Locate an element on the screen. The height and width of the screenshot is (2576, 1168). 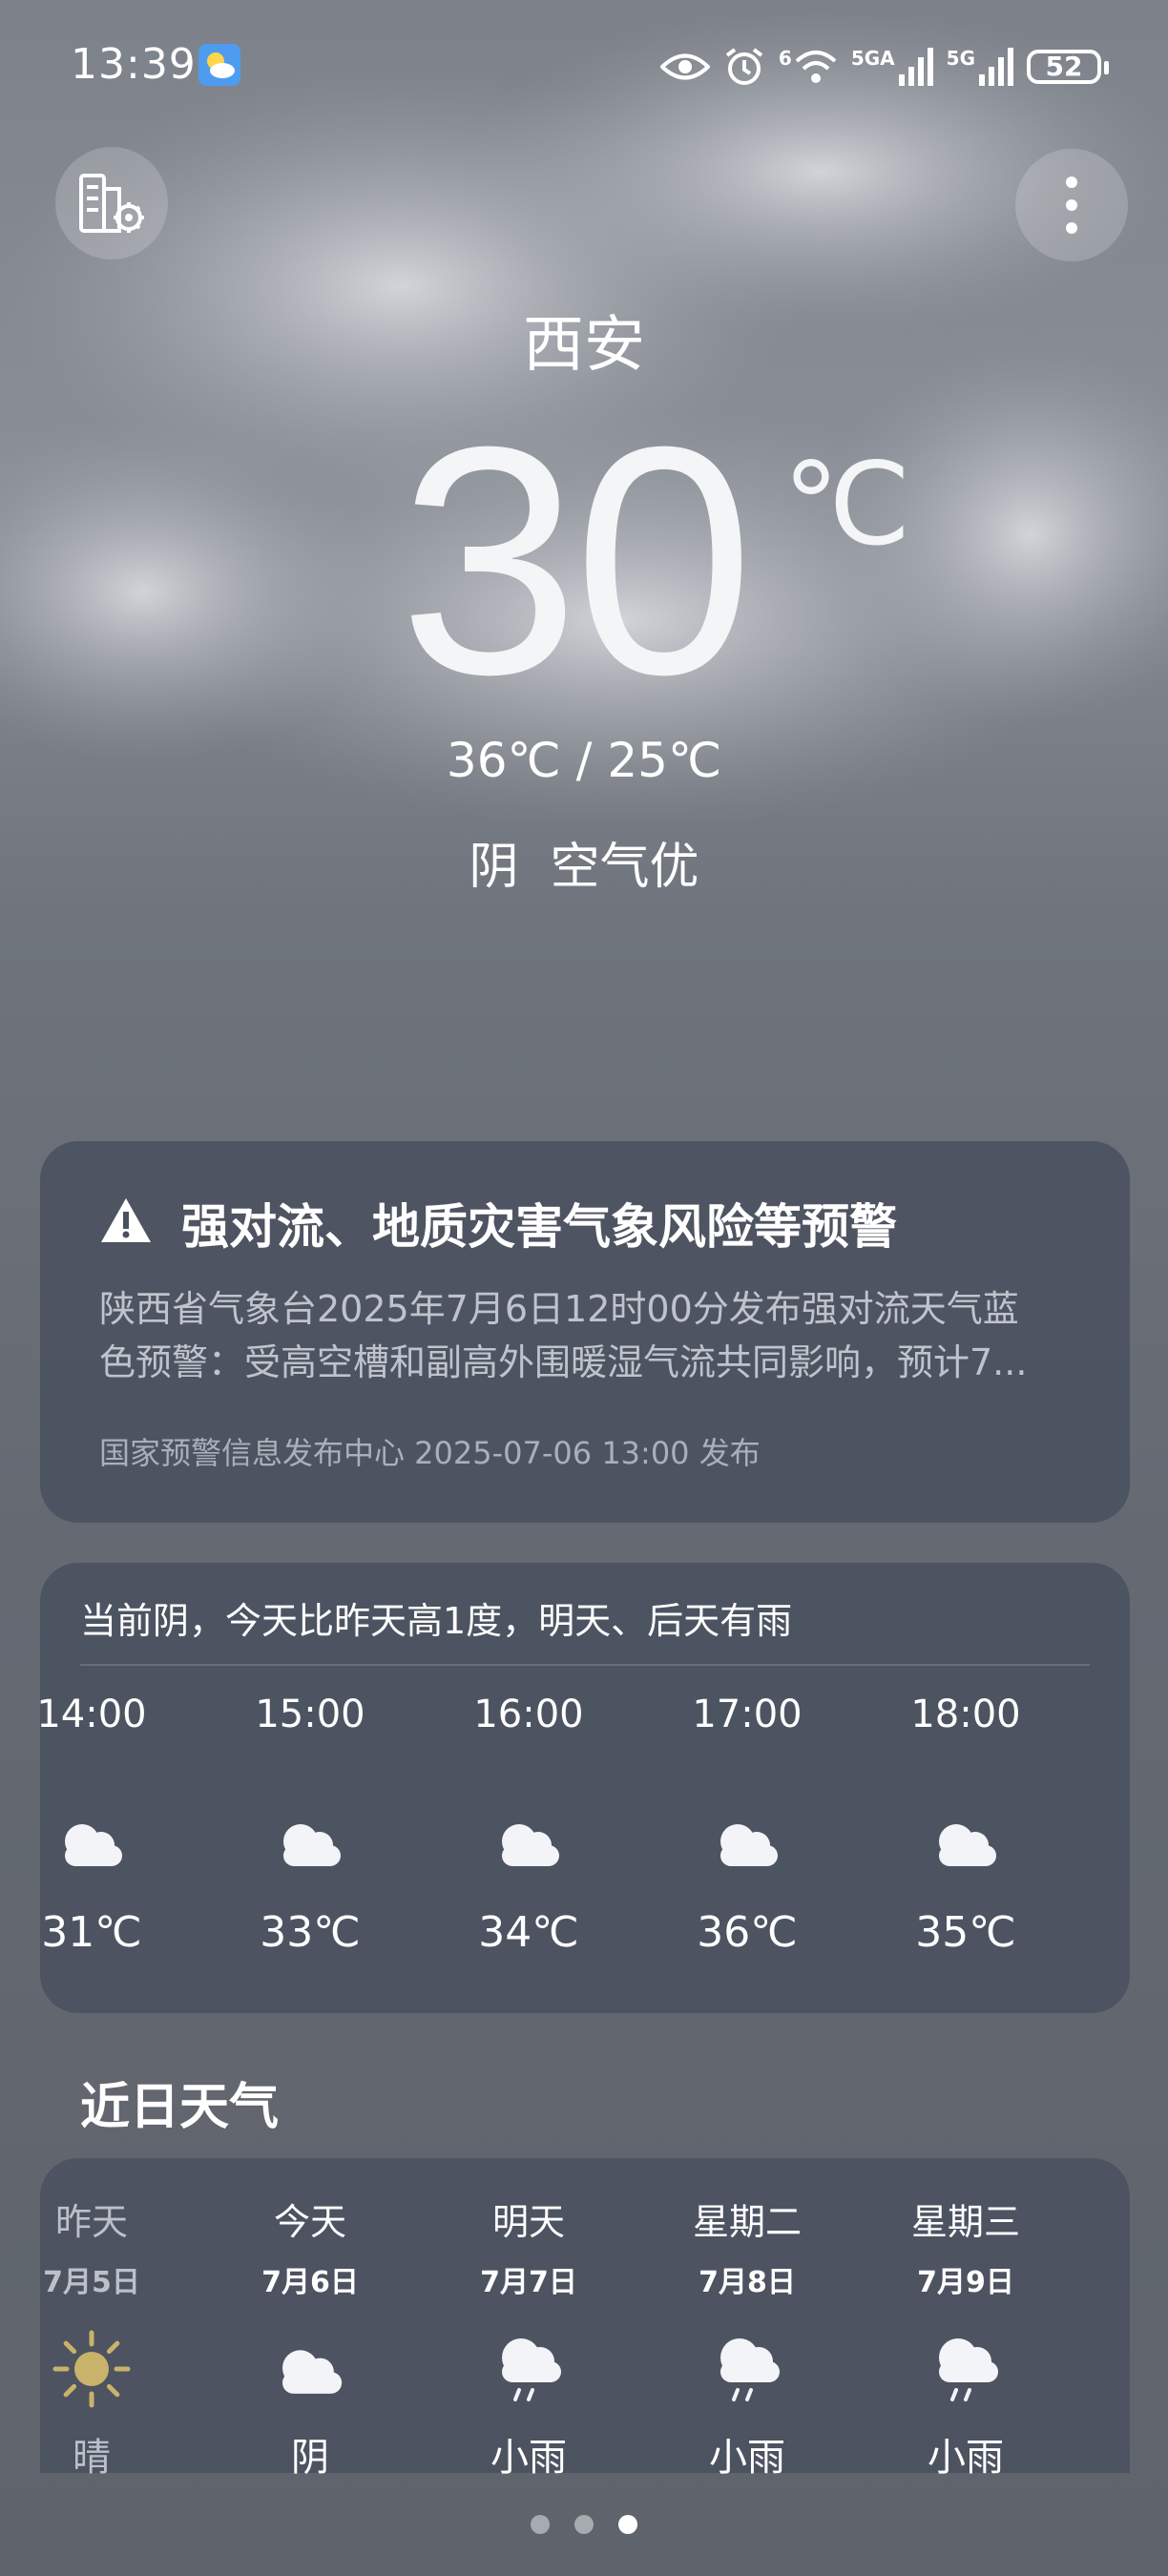
more-vertical-icon is located at coordinates (1071, 205).